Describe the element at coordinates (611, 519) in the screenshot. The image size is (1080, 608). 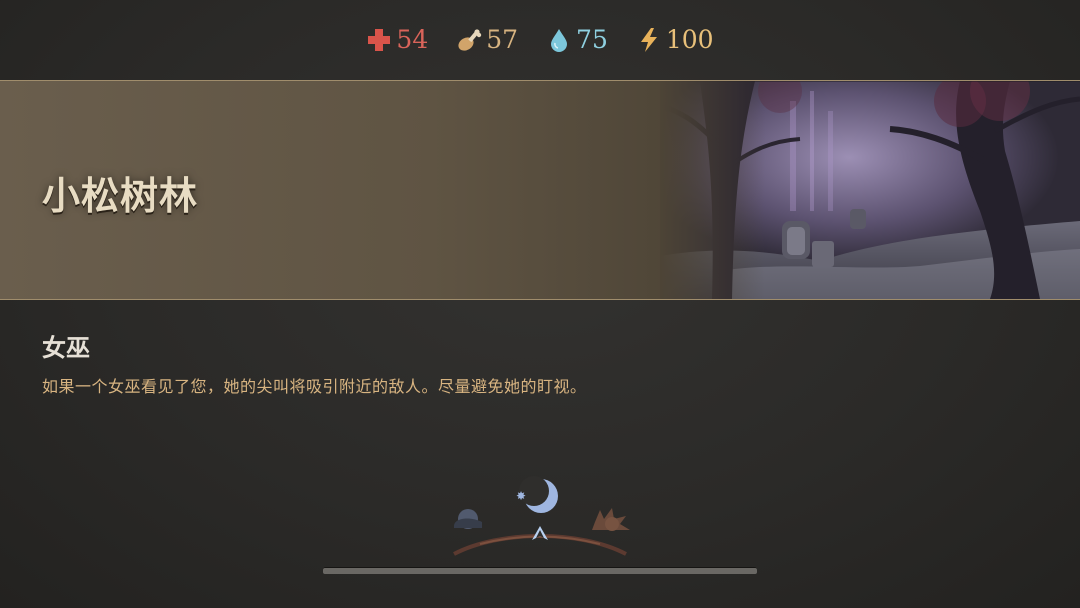
I see `sun-icon` at that location.